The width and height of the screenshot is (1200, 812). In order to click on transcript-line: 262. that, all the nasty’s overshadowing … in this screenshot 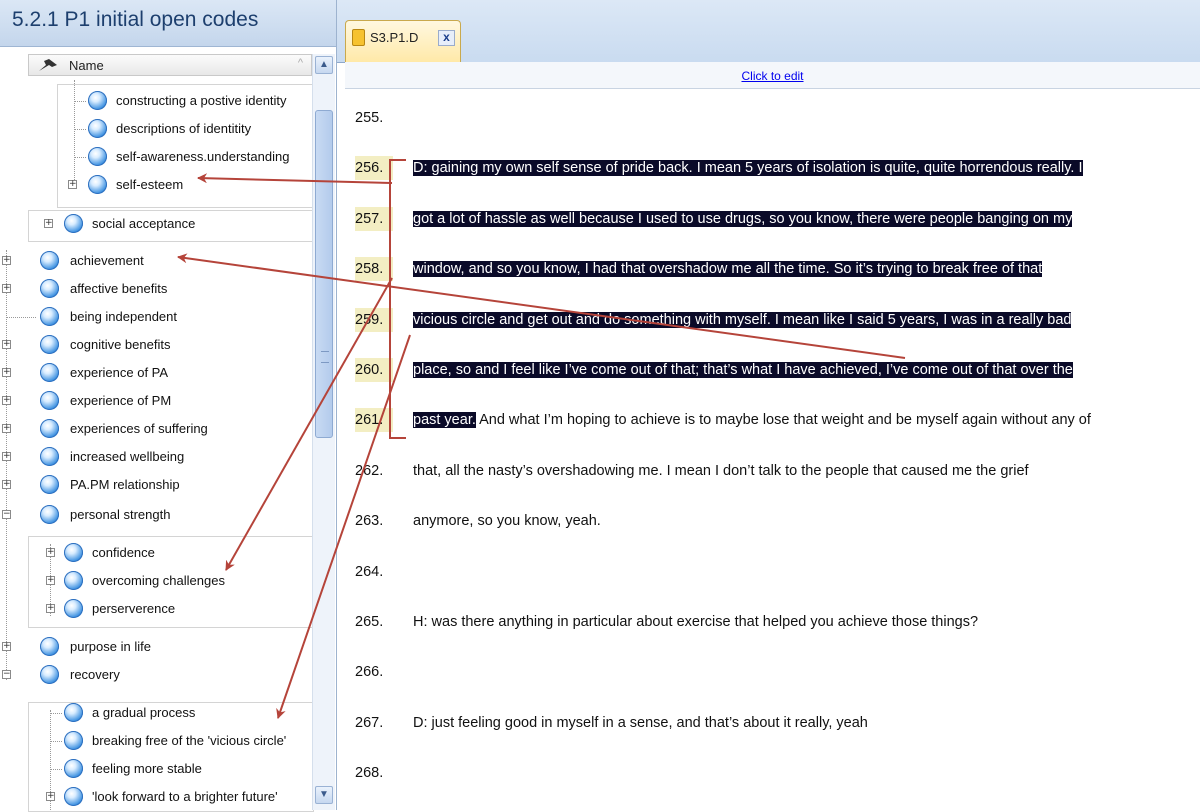, I will do `click(772, 470)`.